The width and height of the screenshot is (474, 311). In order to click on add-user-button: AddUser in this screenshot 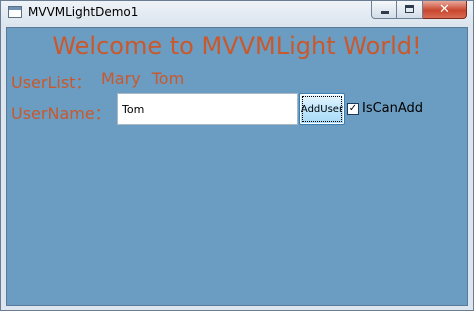, I will do `click(322, 109)`.